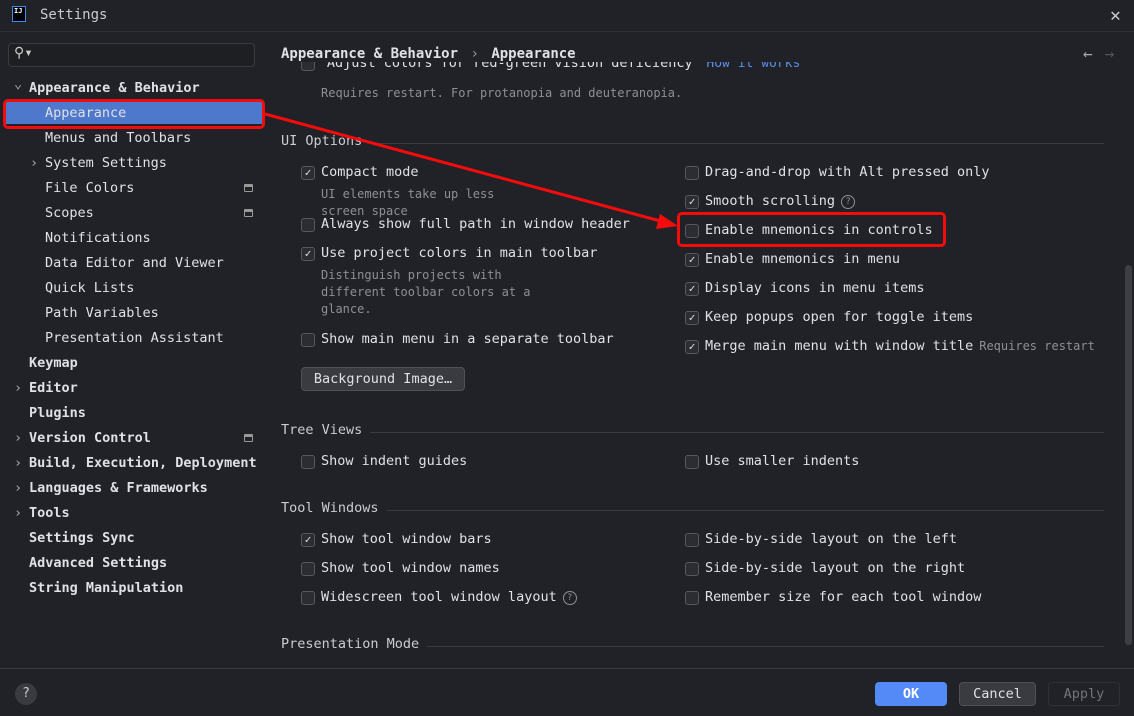 Image resolution: width=1134 pixels, height=716 pixels. What do you see at coordinates (464, 168) in the screenshot?
I see `arrow-line` at bounding box center [464, 168].